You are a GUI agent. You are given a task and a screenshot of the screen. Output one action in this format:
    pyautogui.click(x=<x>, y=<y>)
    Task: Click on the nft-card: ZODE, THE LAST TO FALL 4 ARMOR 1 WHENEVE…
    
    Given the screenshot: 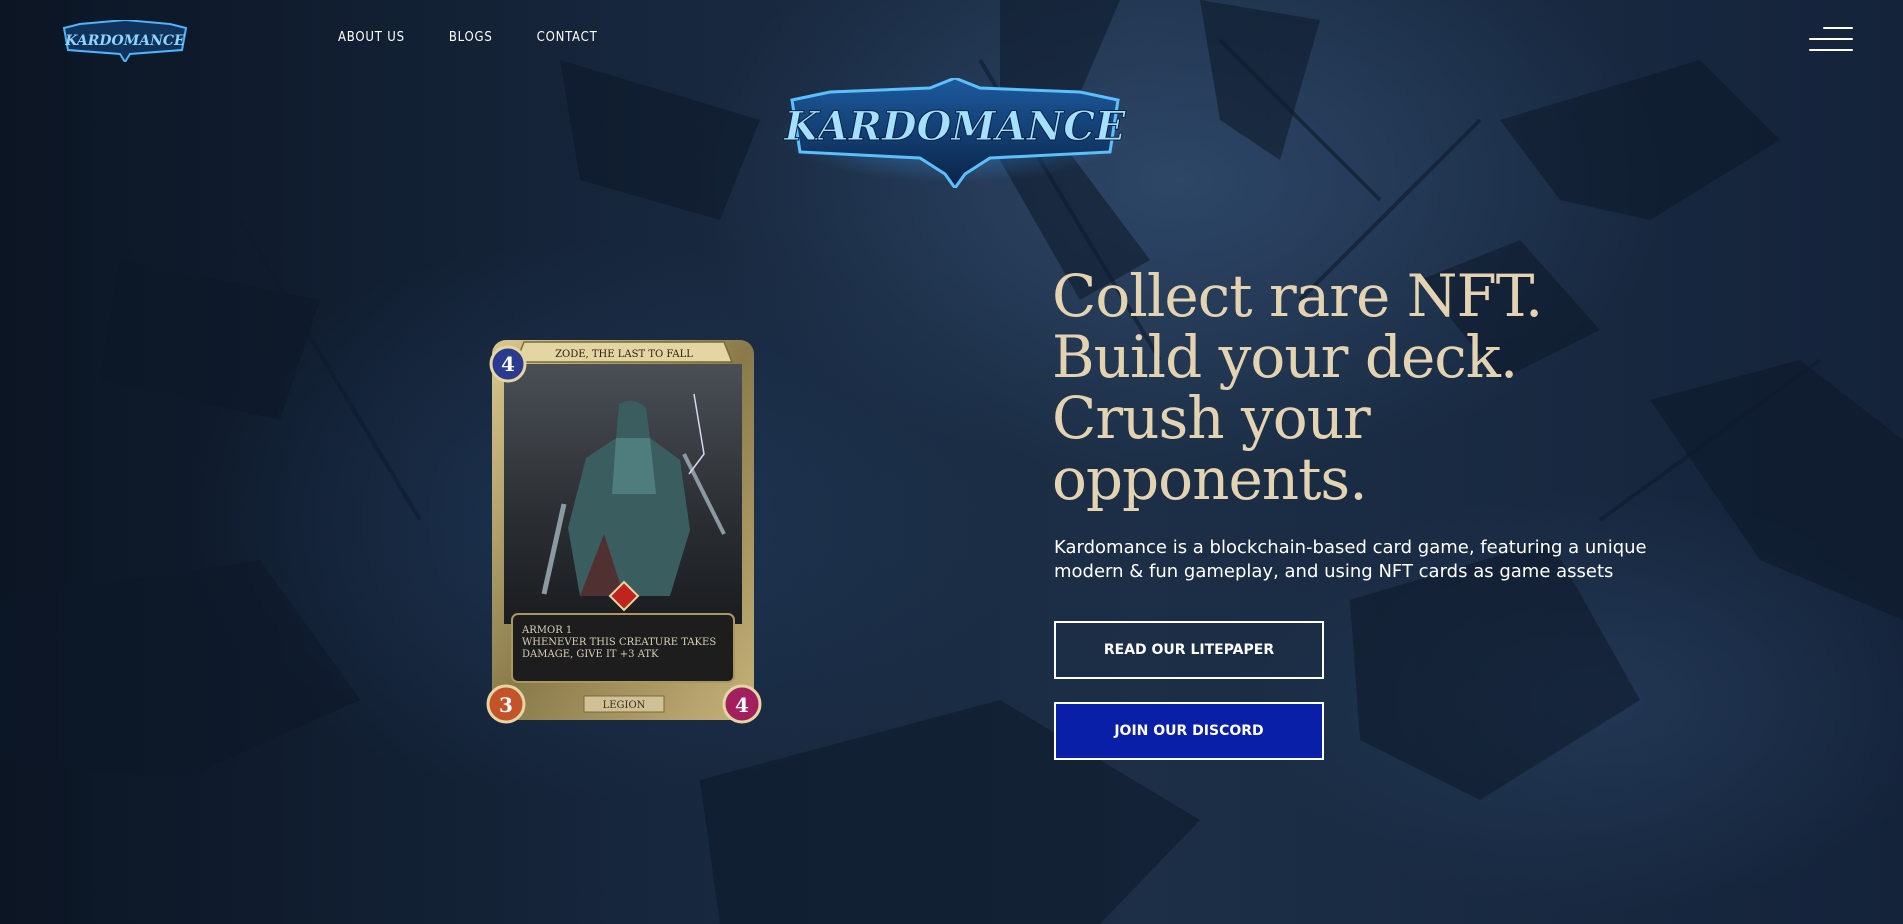 What is the action you would take?
    pyautogui.click(x=624, y=532)
    